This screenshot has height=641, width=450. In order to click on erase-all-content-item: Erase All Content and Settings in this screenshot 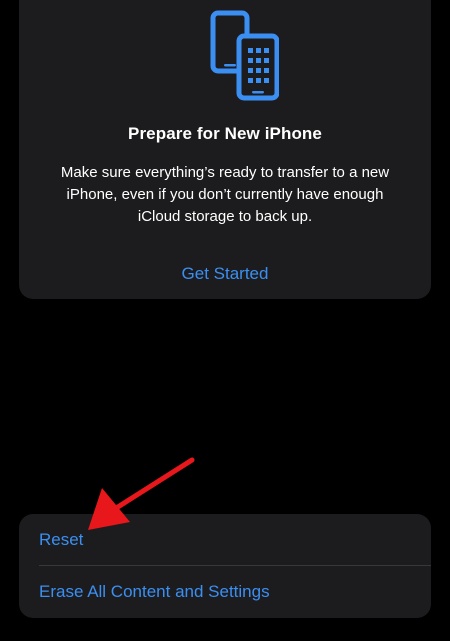, I will do `click(225, 592)`.